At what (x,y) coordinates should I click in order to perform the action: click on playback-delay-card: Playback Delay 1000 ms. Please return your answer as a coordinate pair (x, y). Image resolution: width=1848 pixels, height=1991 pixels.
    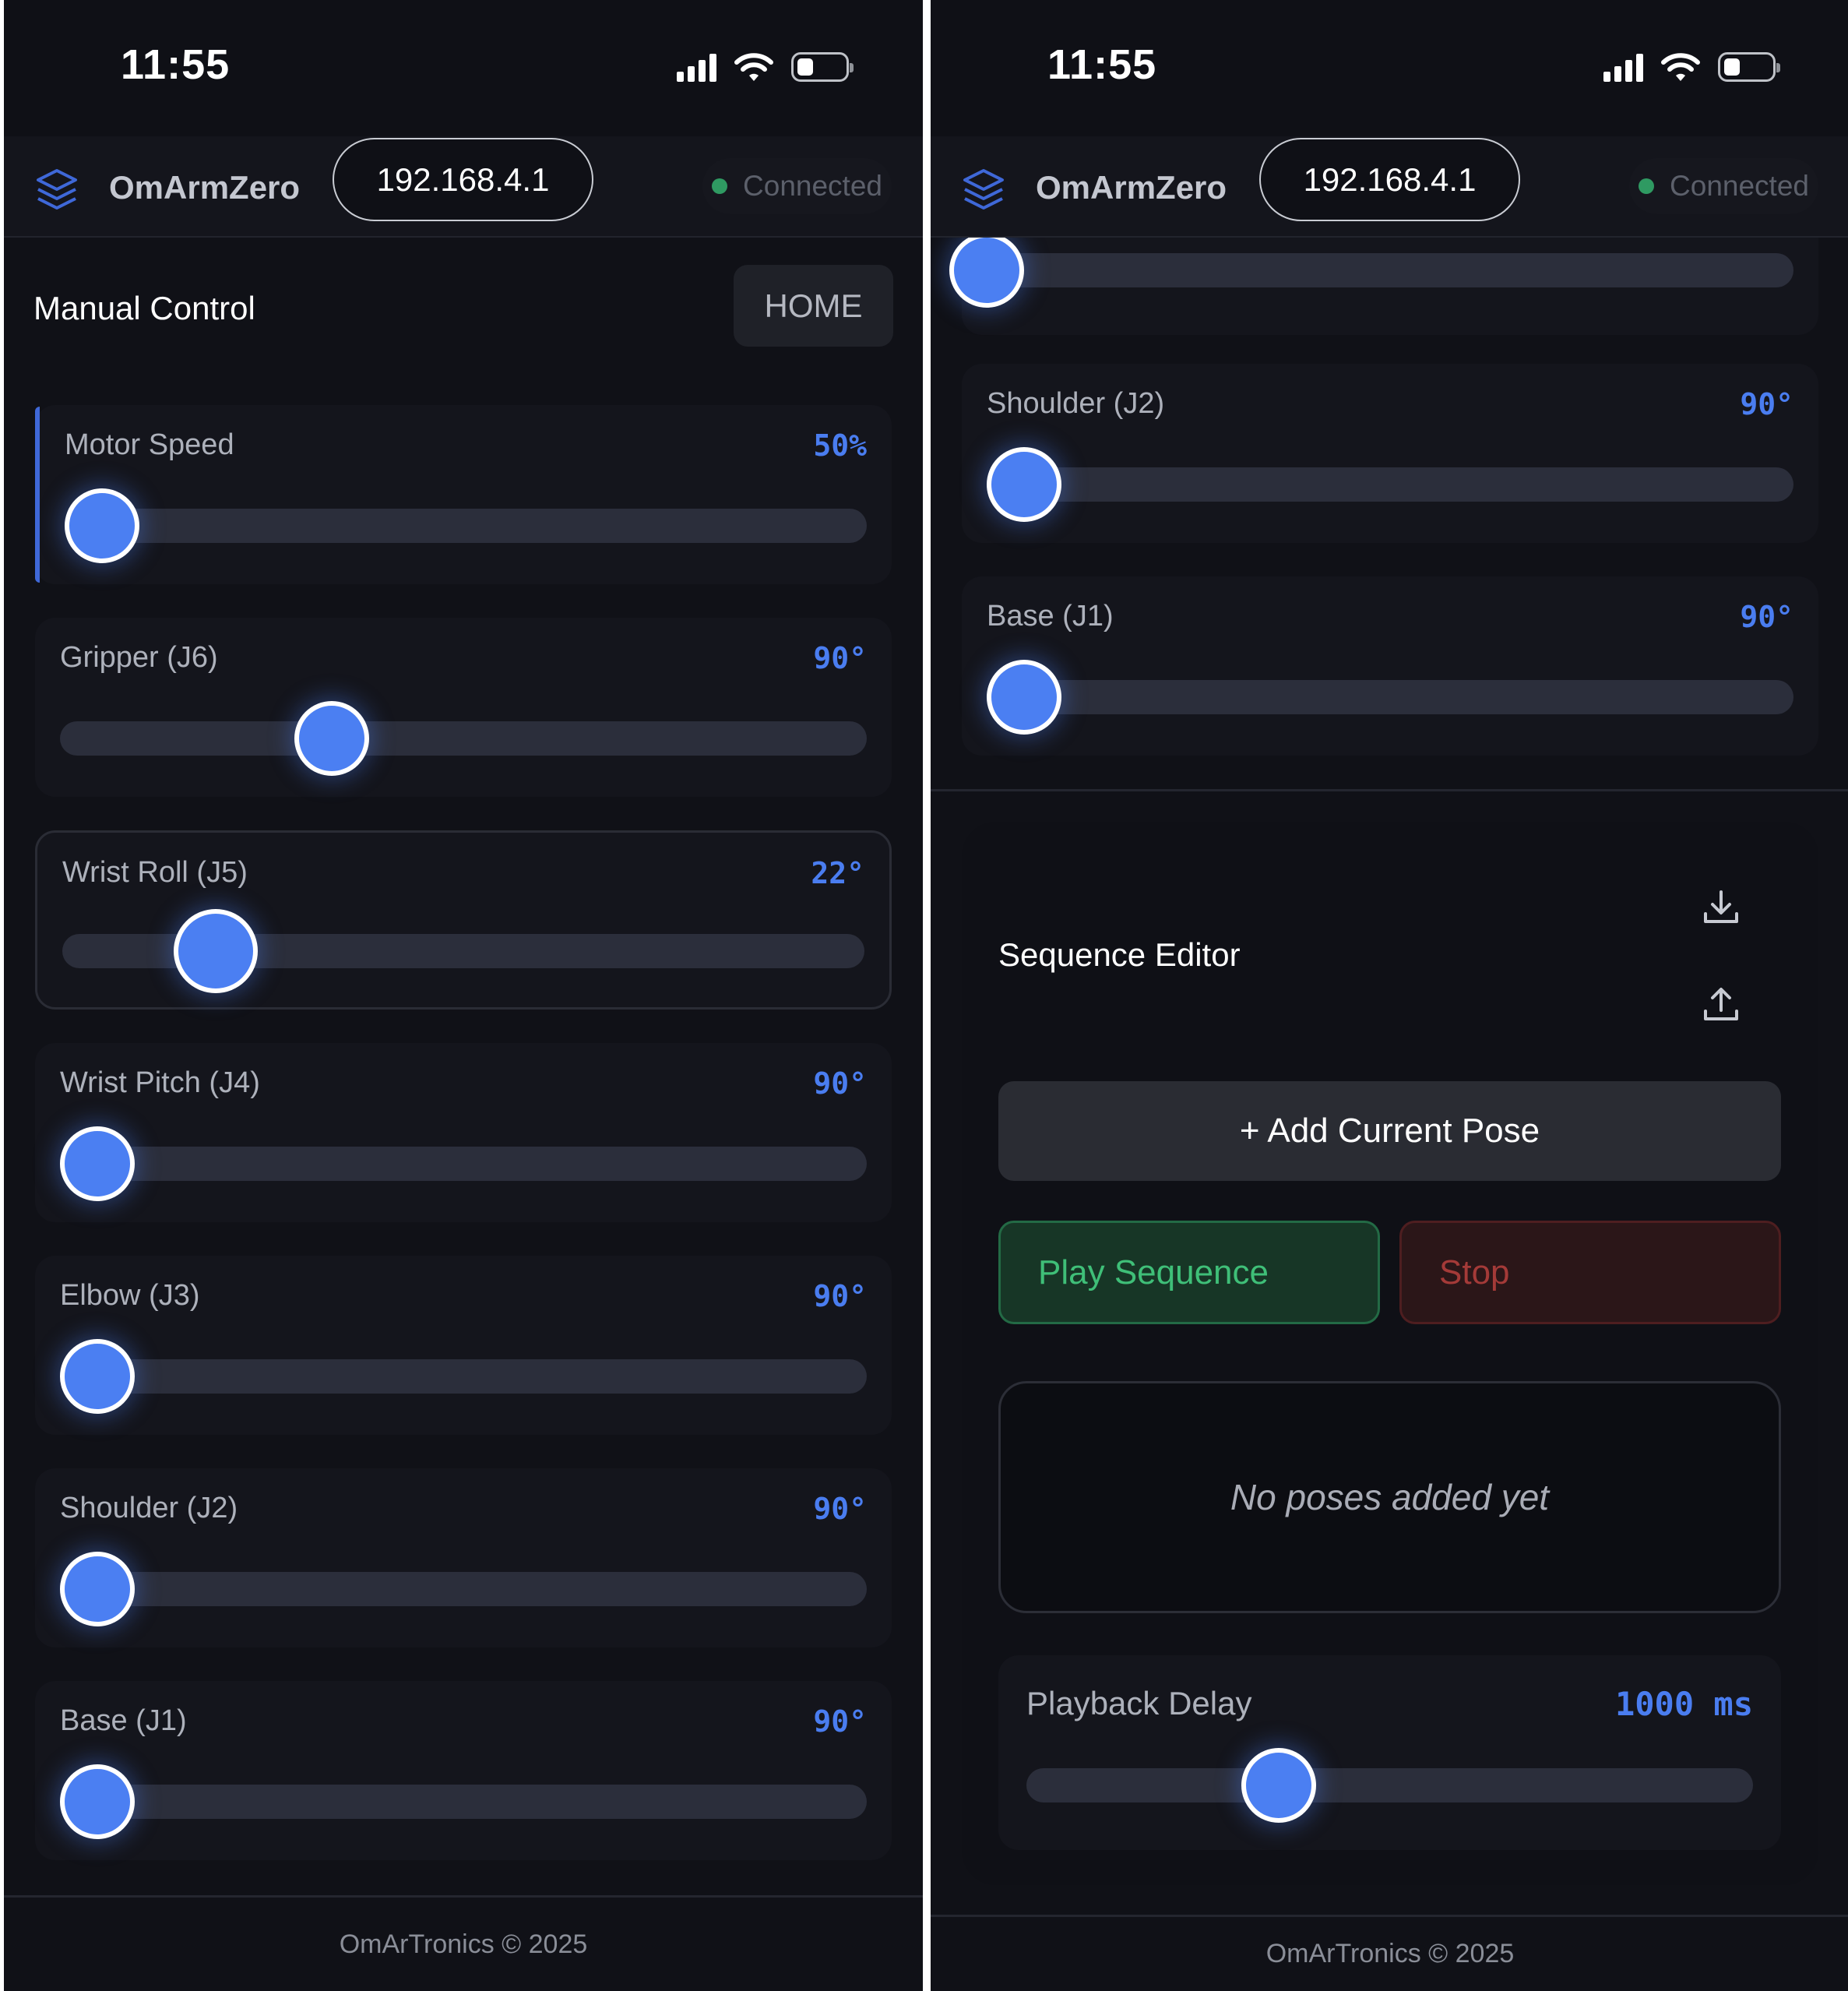
    Looking at the image, I should click on (1389, 1752).